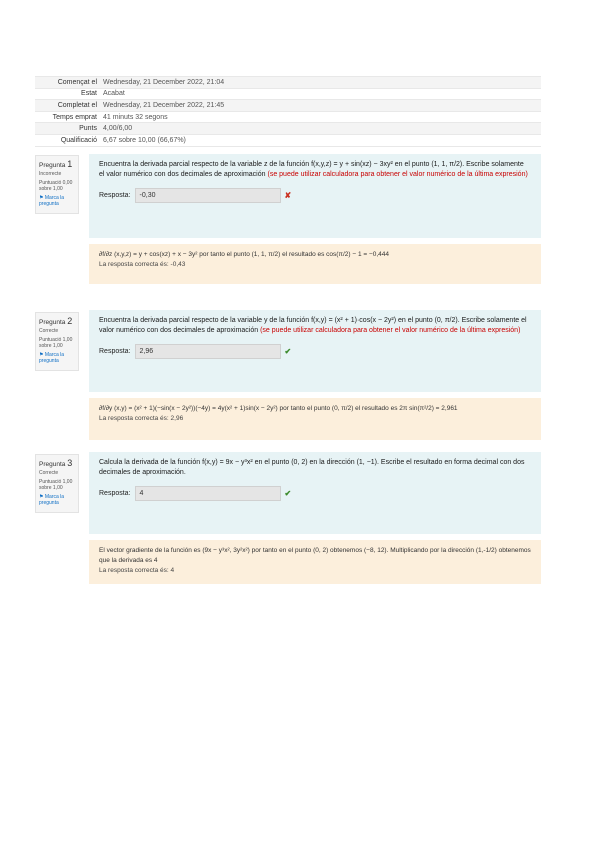 This screenshot has width=600, height=848. What do you see at coordinates (141, 418) in the screenshot?
I see `correct-answer: La resposta correcta és: 2,96` at bounding box center [141, 418].